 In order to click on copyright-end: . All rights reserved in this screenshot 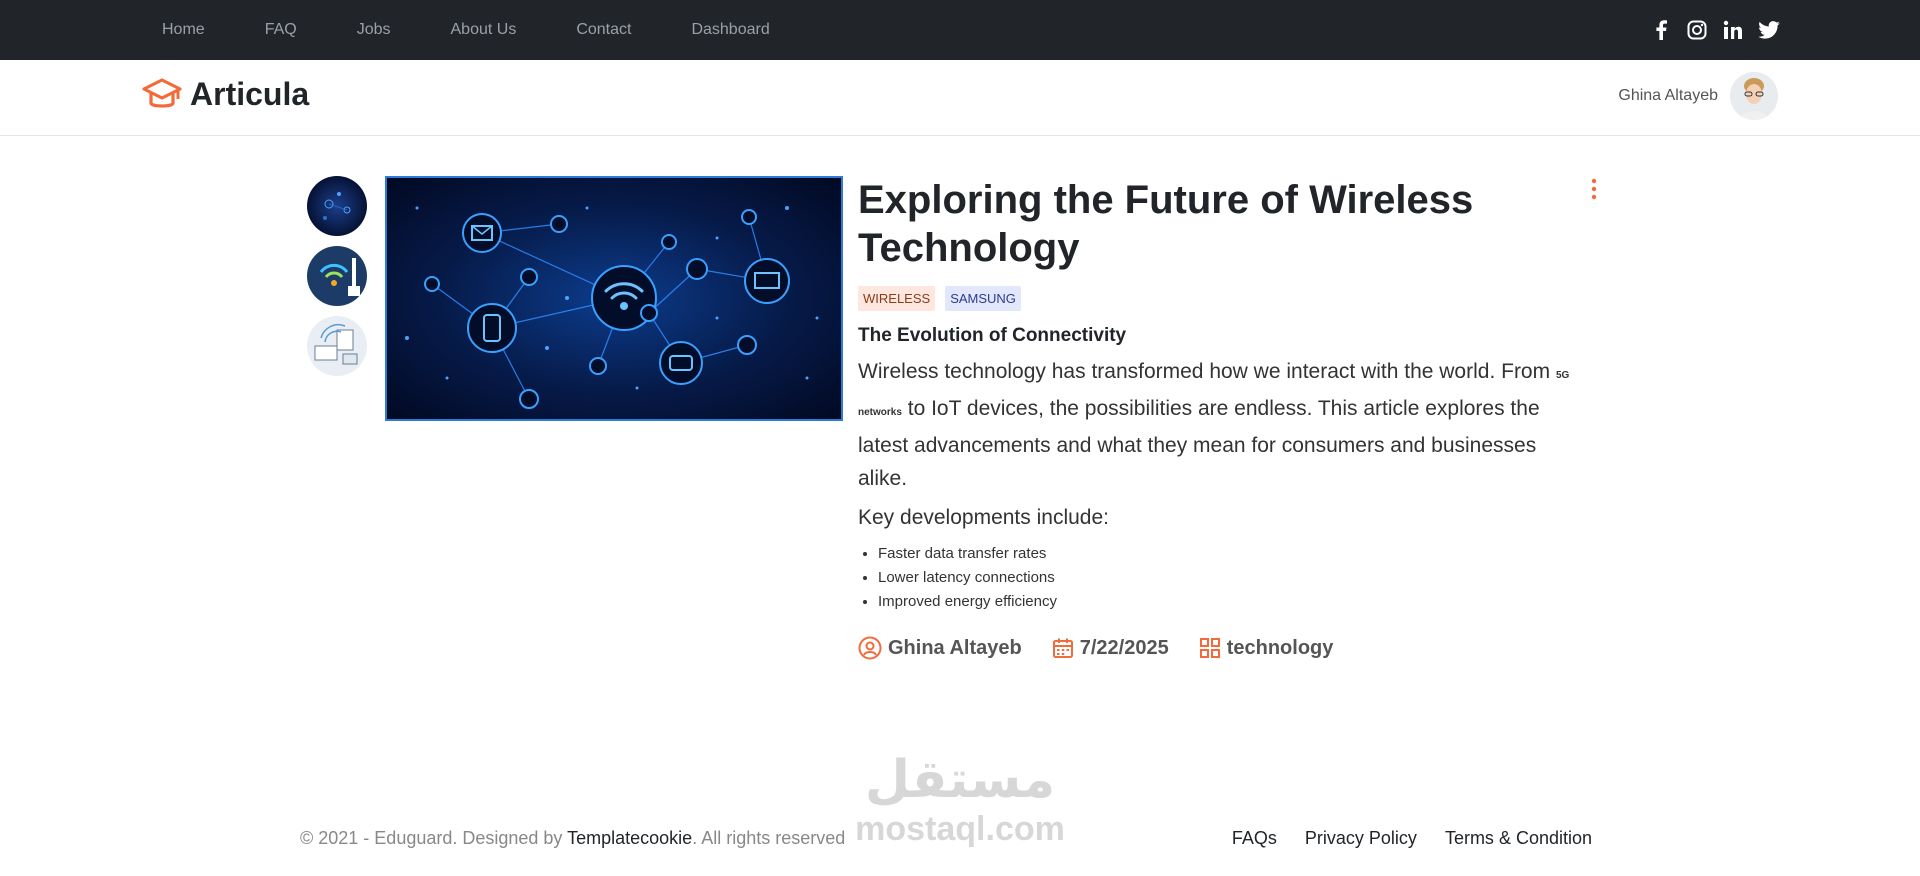, I will do `click(769, 838)`.